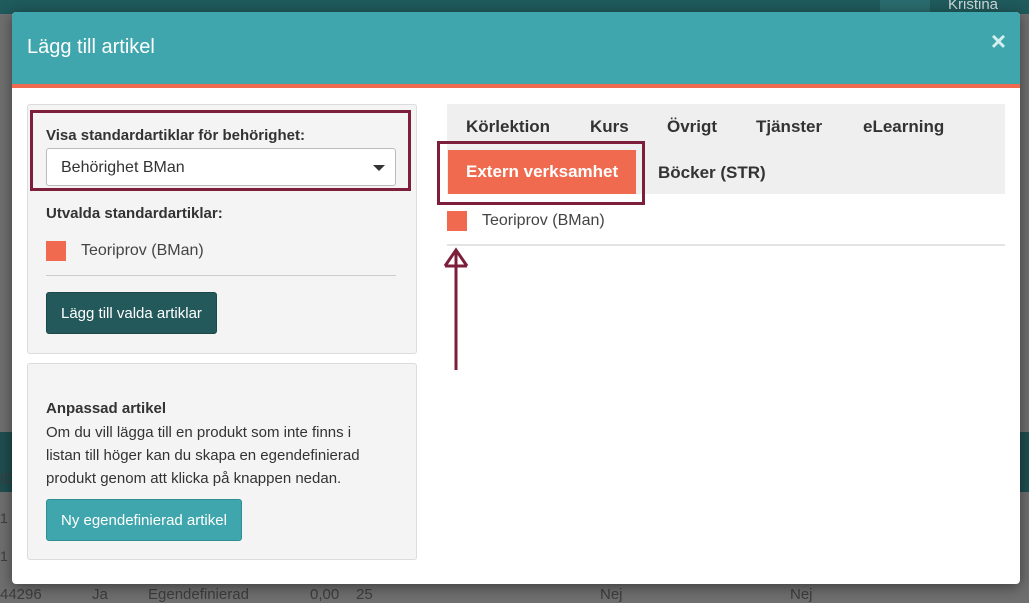 Image resolution: width=1029 pixels, height=603 pixels. What do you see at coordinates (100, 594) in the screenshot?
I see `background-cell: Ja` at bounding box center [100, 594].